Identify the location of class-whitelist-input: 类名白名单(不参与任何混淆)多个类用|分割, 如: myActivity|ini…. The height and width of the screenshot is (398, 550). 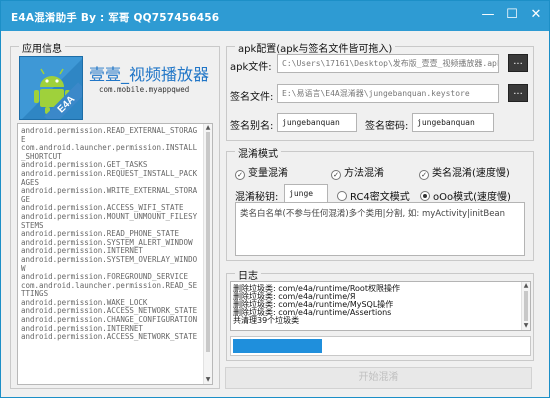
(380, 229).